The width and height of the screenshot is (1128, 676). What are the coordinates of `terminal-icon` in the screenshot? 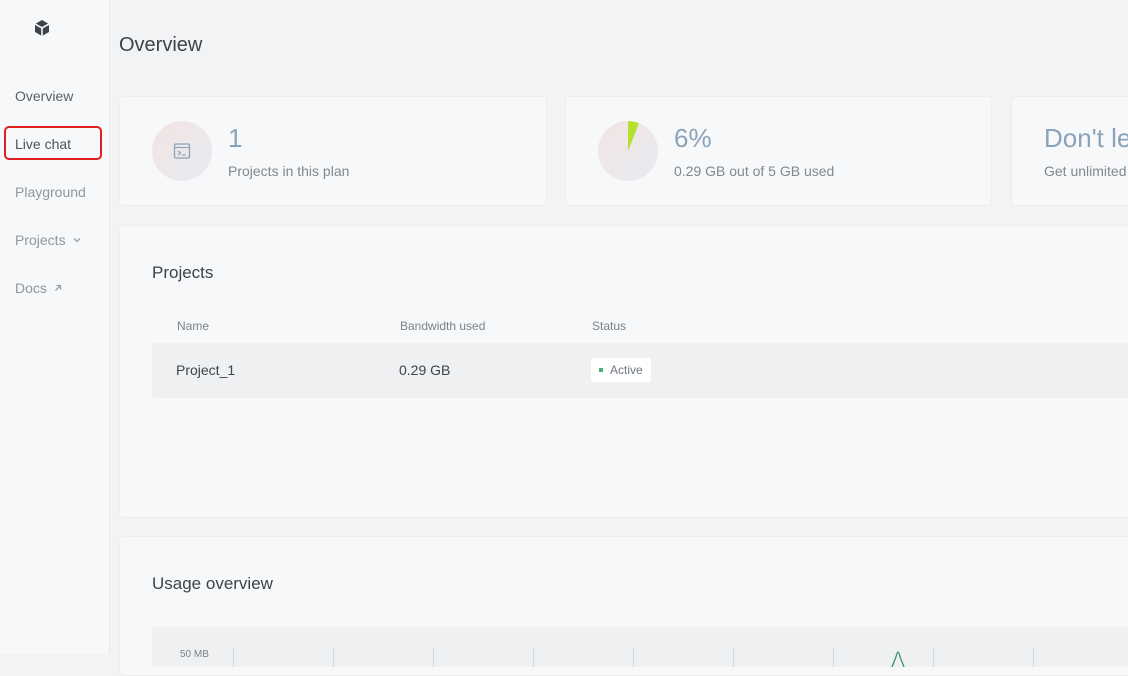 It's located at (182, 151).